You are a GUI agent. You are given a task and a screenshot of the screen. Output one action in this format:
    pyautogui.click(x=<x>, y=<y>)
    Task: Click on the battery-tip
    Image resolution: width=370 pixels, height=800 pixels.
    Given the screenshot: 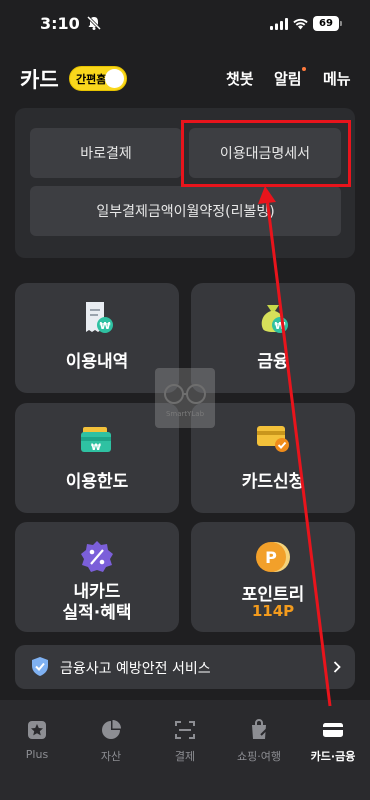 What is the action you would take?
    pyautogui.click(x=341, y=23)
    